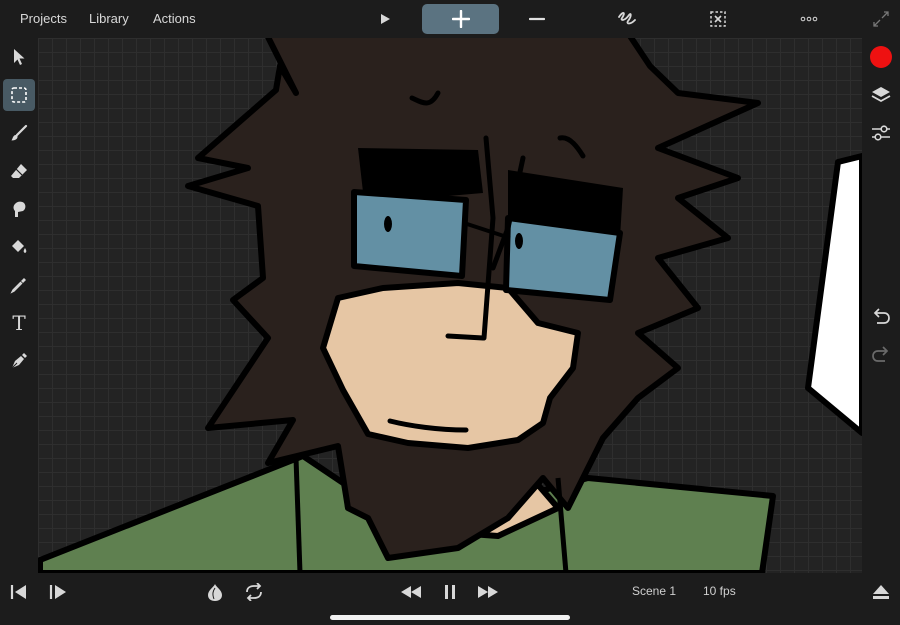 Image resolution: width=900 pixels, height=625 pixels. I want to click on current-color-dot, so click(881, 57).